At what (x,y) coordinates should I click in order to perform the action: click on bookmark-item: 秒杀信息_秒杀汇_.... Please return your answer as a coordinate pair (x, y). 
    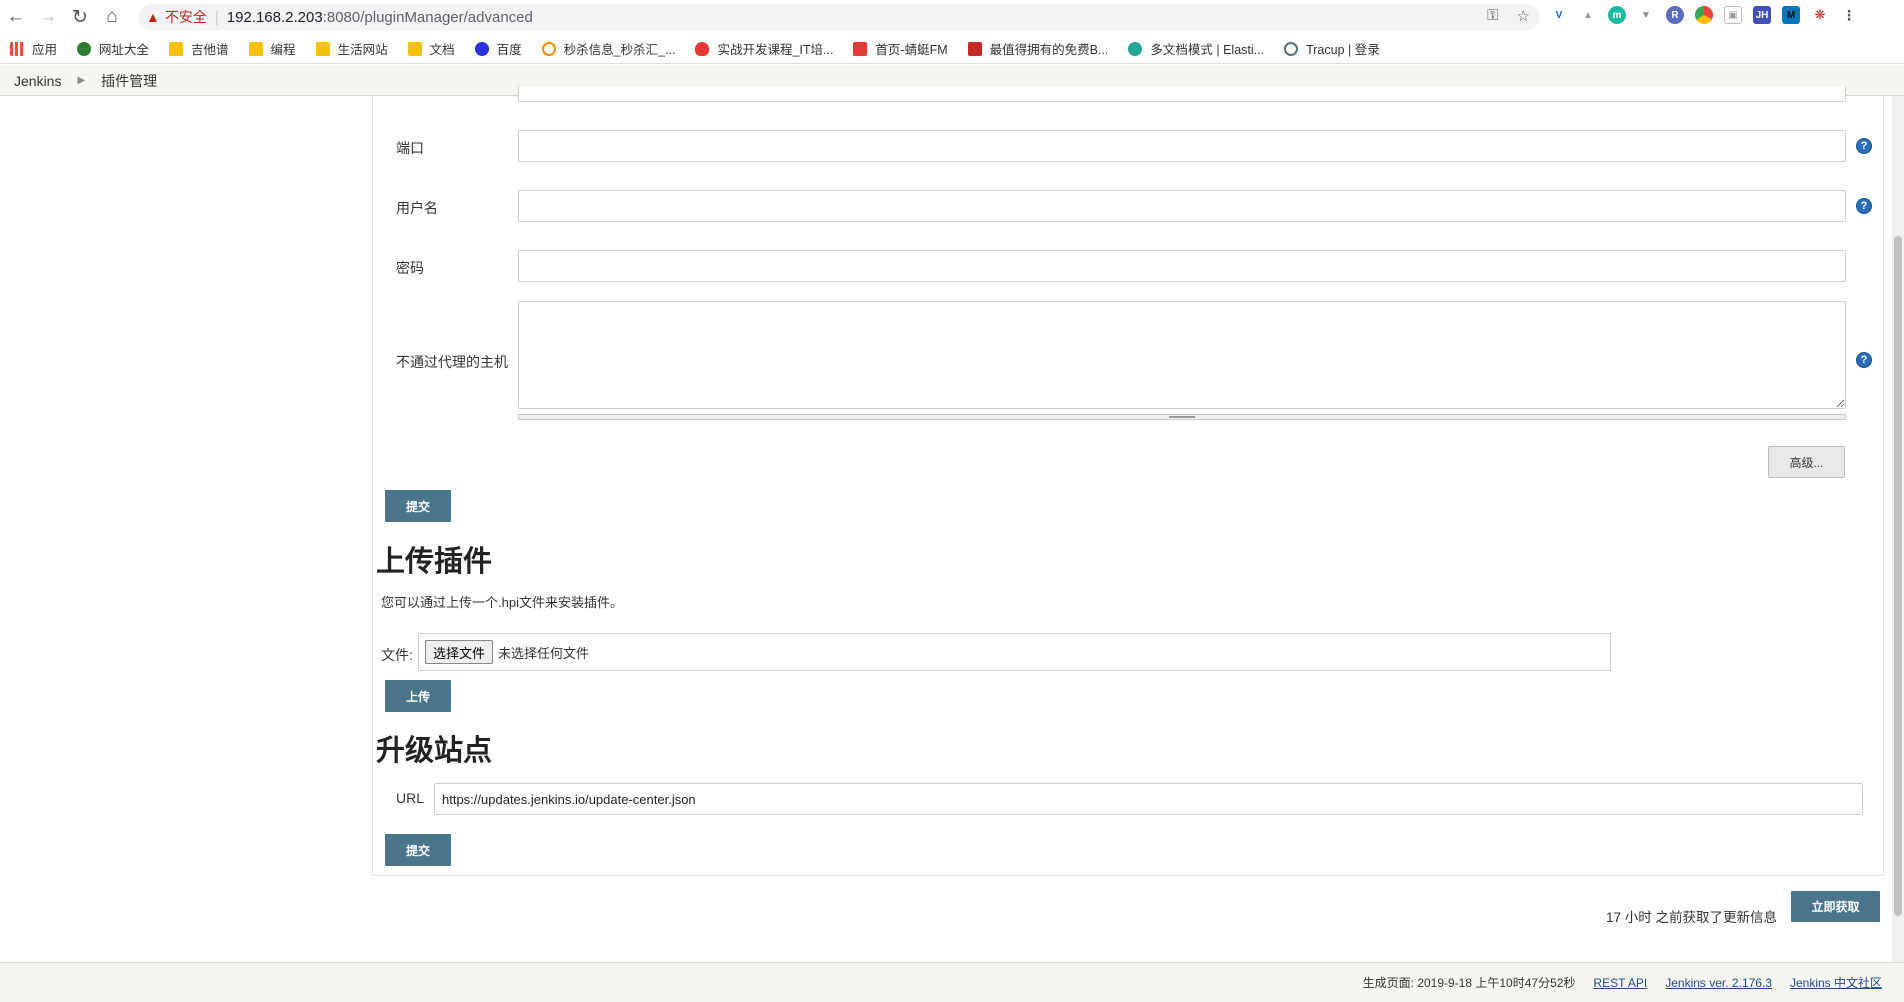
    Looking at the image, I should click on (608, 48).